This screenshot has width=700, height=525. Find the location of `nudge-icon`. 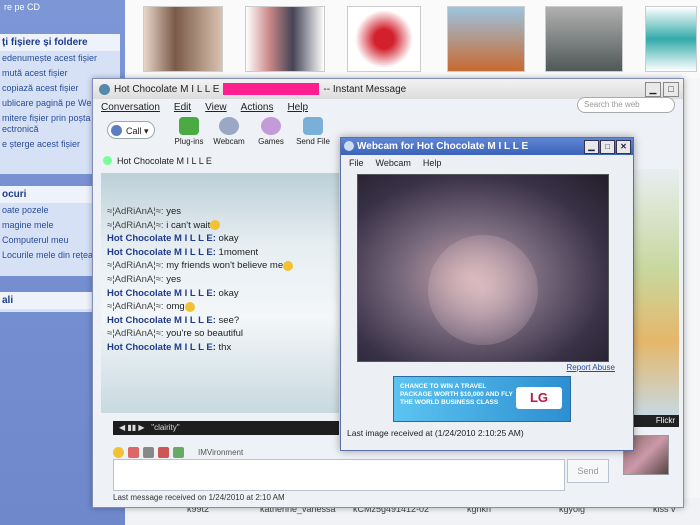

nudge-icon is located at coordinates (163, 452).